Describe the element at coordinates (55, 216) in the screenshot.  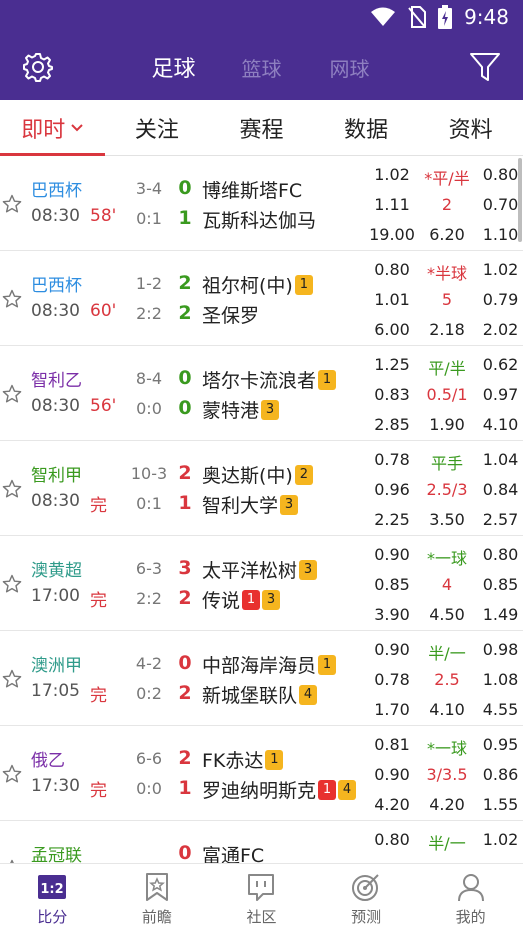
I see `match-time: 08:30` at that location.